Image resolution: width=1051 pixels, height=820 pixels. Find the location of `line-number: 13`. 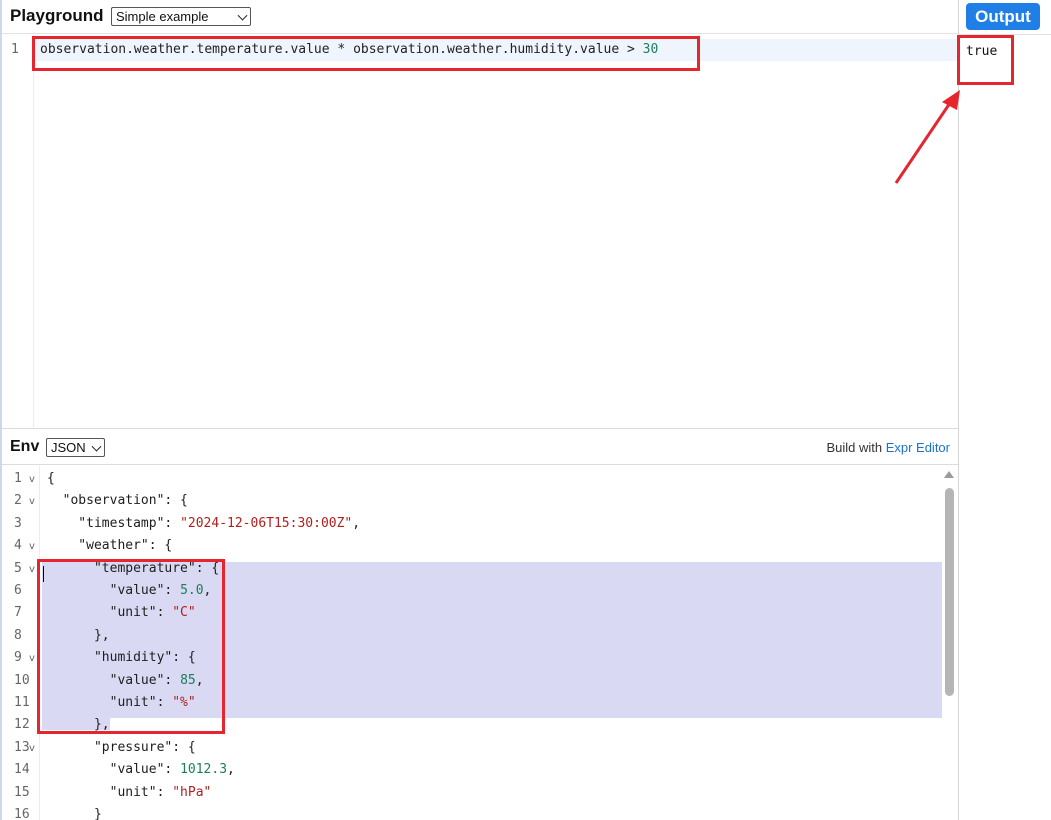

line-number: 13 is located at coordinates (22, 747).